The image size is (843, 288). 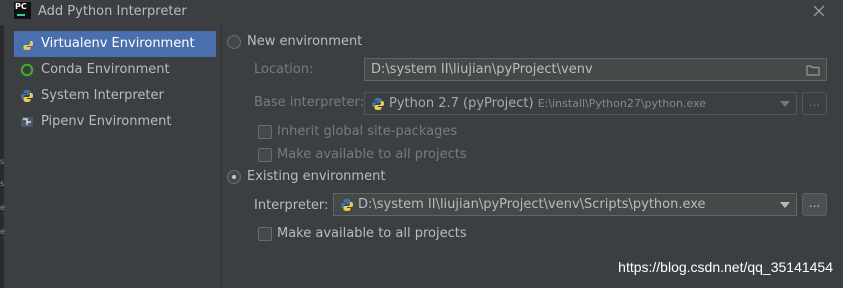 What do you see at coordinates (622, 103) in the screenshot?
I see `base-interpreter-path: E:\install\Python27\python.exe` at bounding box center [622, 103].